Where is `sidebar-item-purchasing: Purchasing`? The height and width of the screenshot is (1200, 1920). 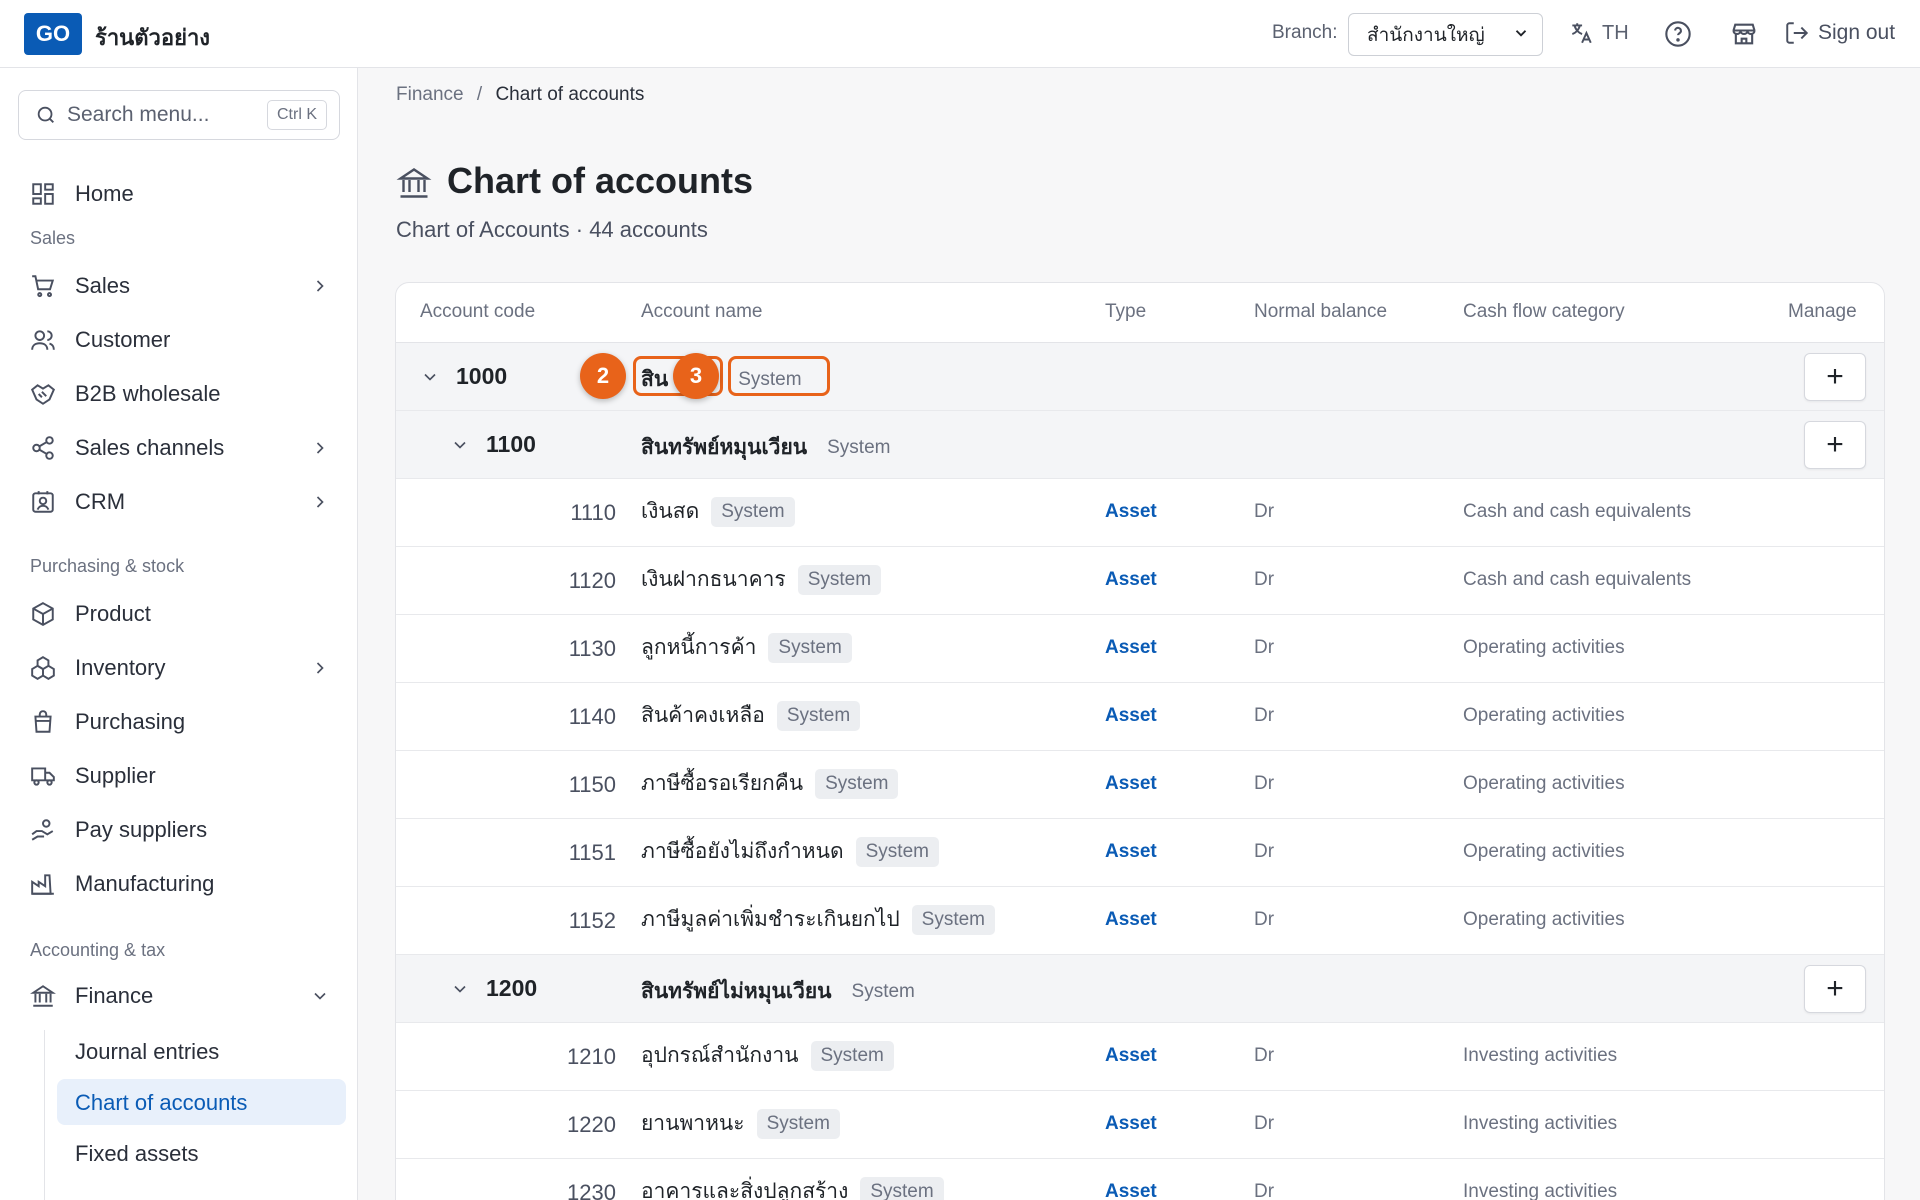
sidebar-item-purchasing: Purchasing is located at coordinates (180, 722).